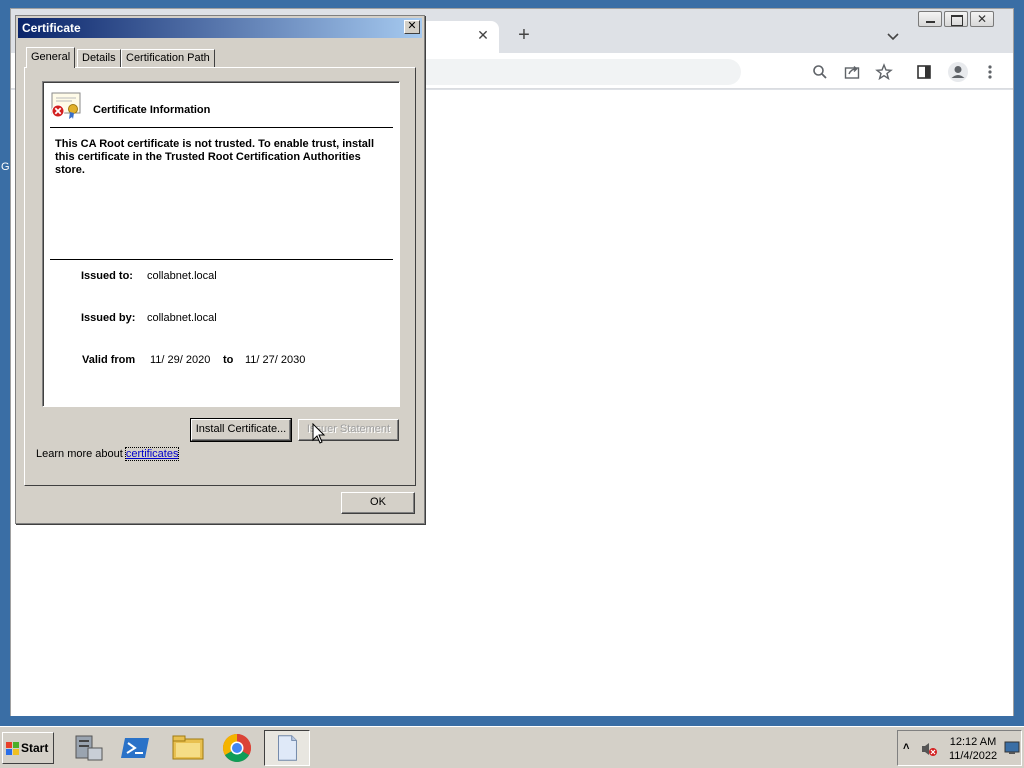 The width and height of the screenshot is (1024, 768). What do you see at coordinates (958, 72) in the screenshot?
I see `profile-avatar-icon` at bounding box center [958, 72].